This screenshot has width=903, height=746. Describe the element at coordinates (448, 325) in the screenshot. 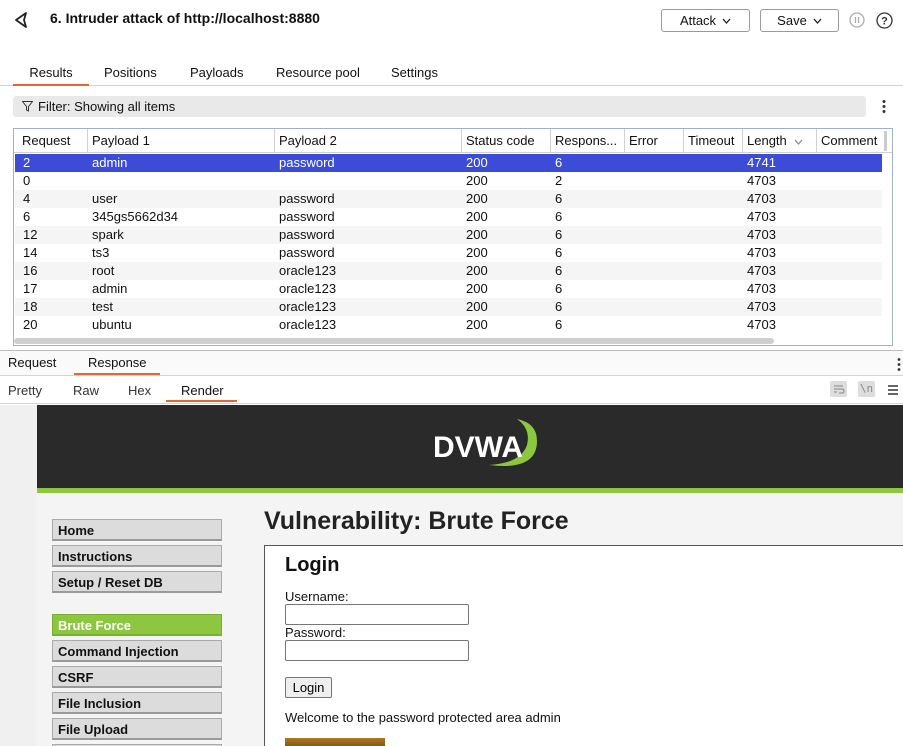

I see `table-row: 20 ubuntu oracle123 200 6 4703` at that location.